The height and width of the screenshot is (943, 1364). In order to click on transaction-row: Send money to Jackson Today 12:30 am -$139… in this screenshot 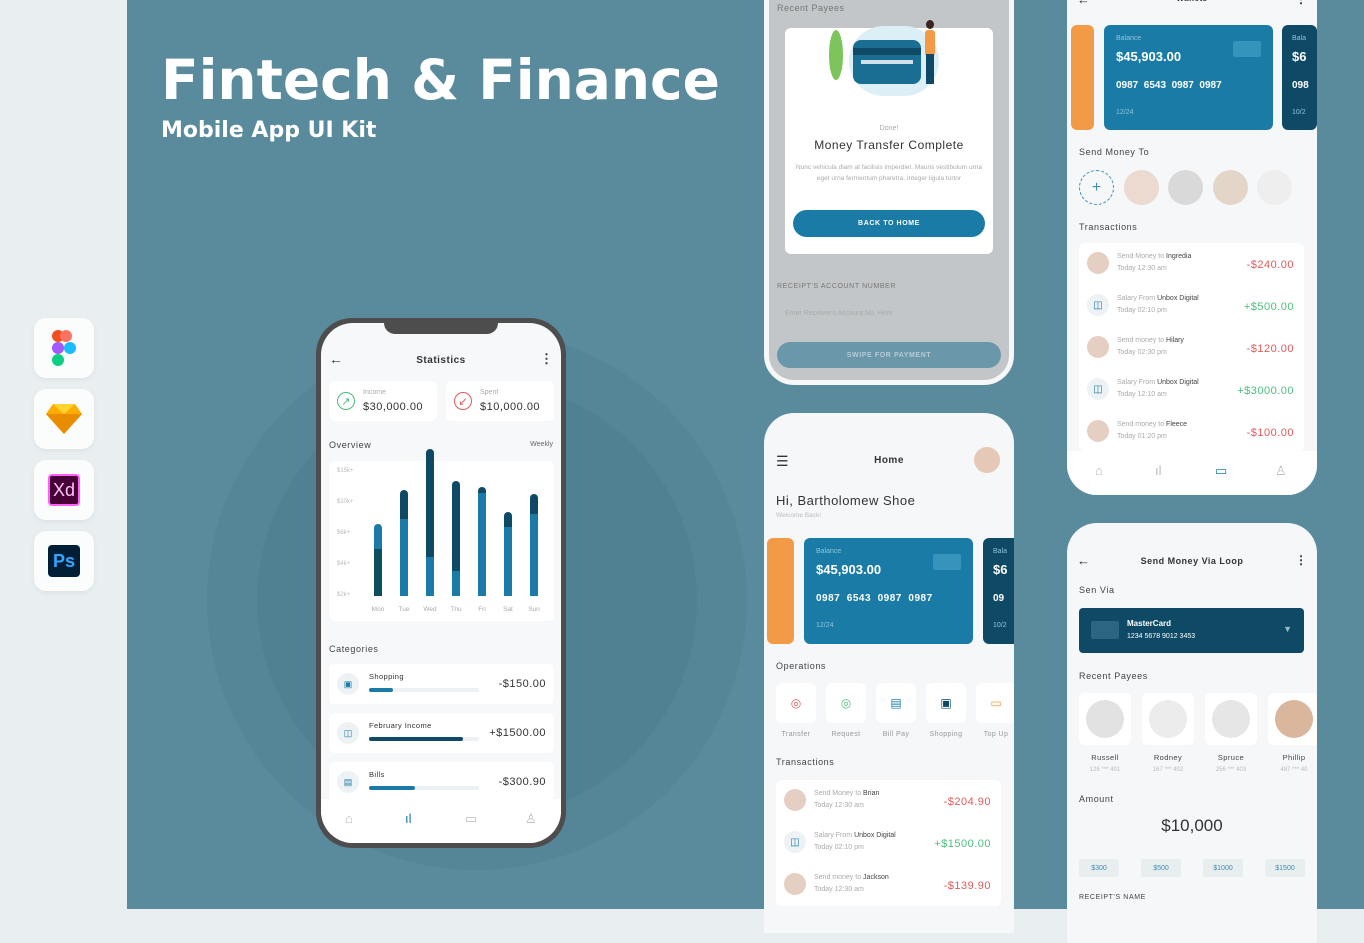, I will do `click(888, 889)`.